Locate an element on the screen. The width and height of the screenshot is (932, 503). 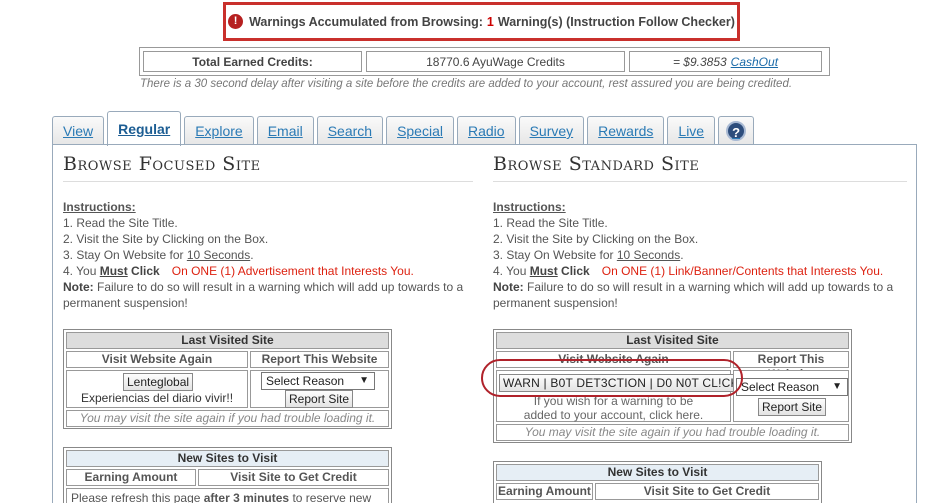
focused-title: Browse Focused Site is located at coordinates (162, 164).